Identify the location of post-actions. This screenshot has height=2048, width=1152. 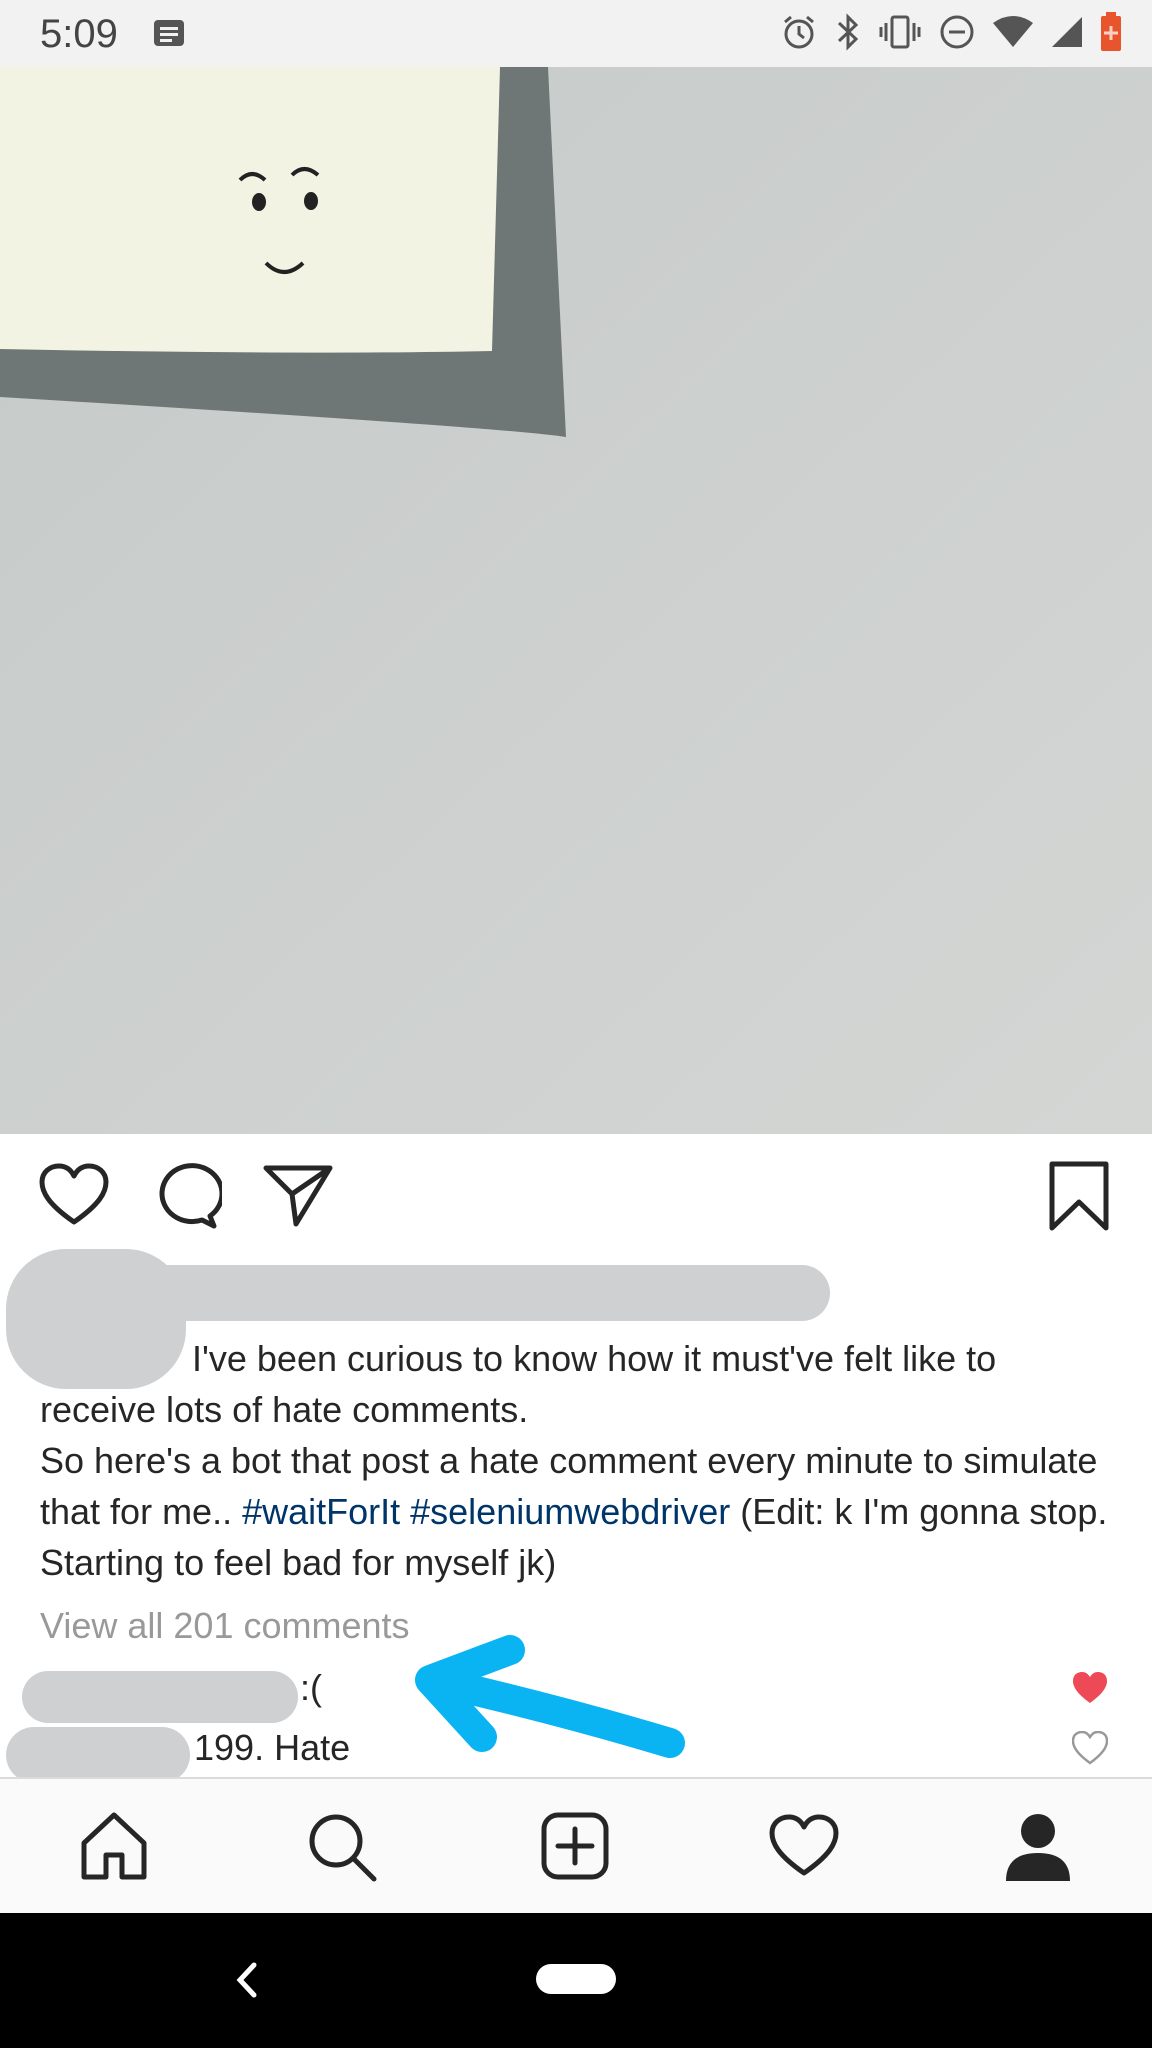
(576, 1197).